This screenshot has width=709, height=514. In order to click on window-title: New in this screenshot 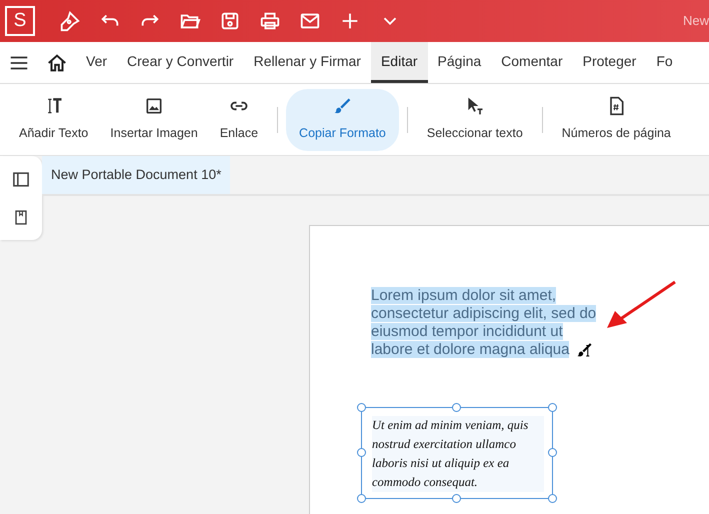, I will do `click(695, 21)`.